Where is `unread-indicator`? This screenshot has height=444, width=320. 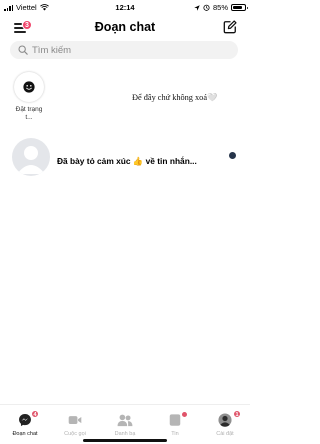
unread-indicator is located at coordinates (232, 155).